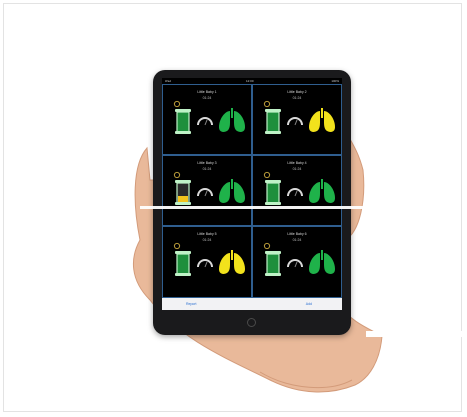 The image size is (467, 417). Describe the element at coordinates (168, 81) in the screenshot. I see `status-carrier: iPad` at that location.